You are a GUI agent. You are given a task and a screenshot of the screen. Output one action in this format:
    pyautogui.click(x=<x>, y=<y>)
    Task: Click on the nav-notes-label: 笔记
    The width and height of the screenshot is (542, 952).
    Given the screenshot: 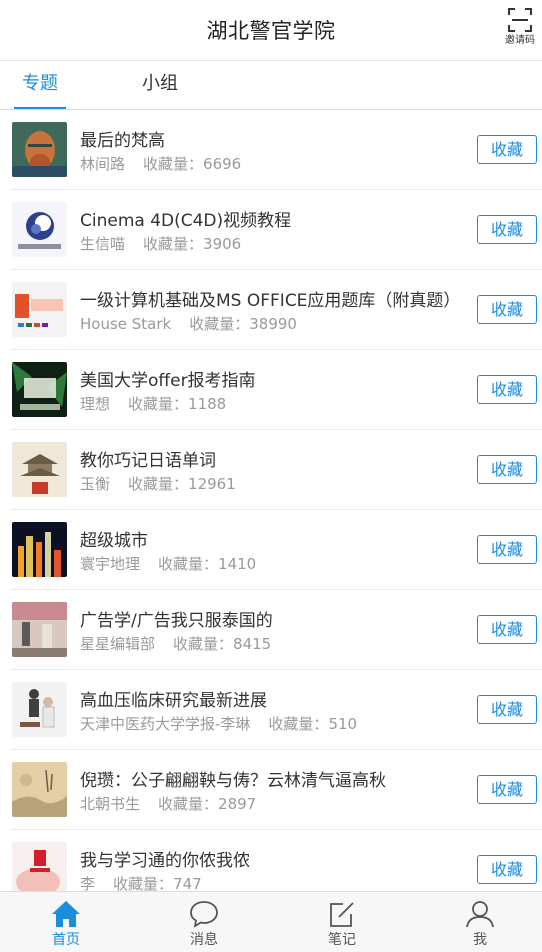 What is the action you would take?
    pyautogui.click(x=342, y=940)
    